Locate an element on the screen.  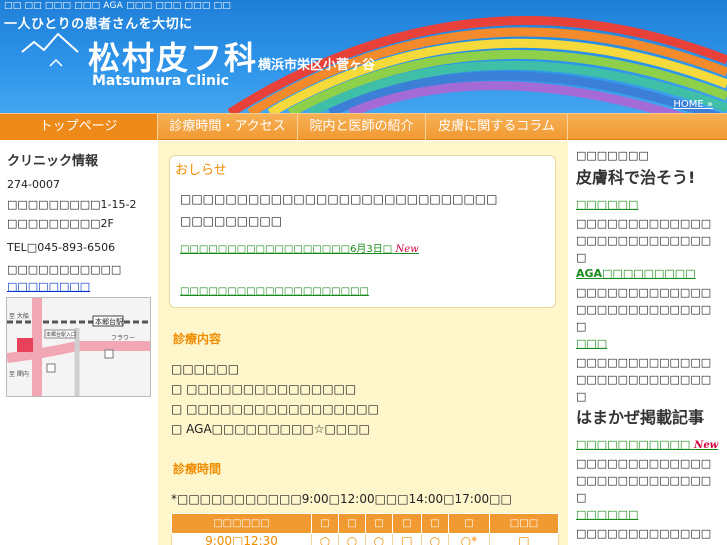
map-direction-label-2: 至 関内 is located at coordinates (19, 374).